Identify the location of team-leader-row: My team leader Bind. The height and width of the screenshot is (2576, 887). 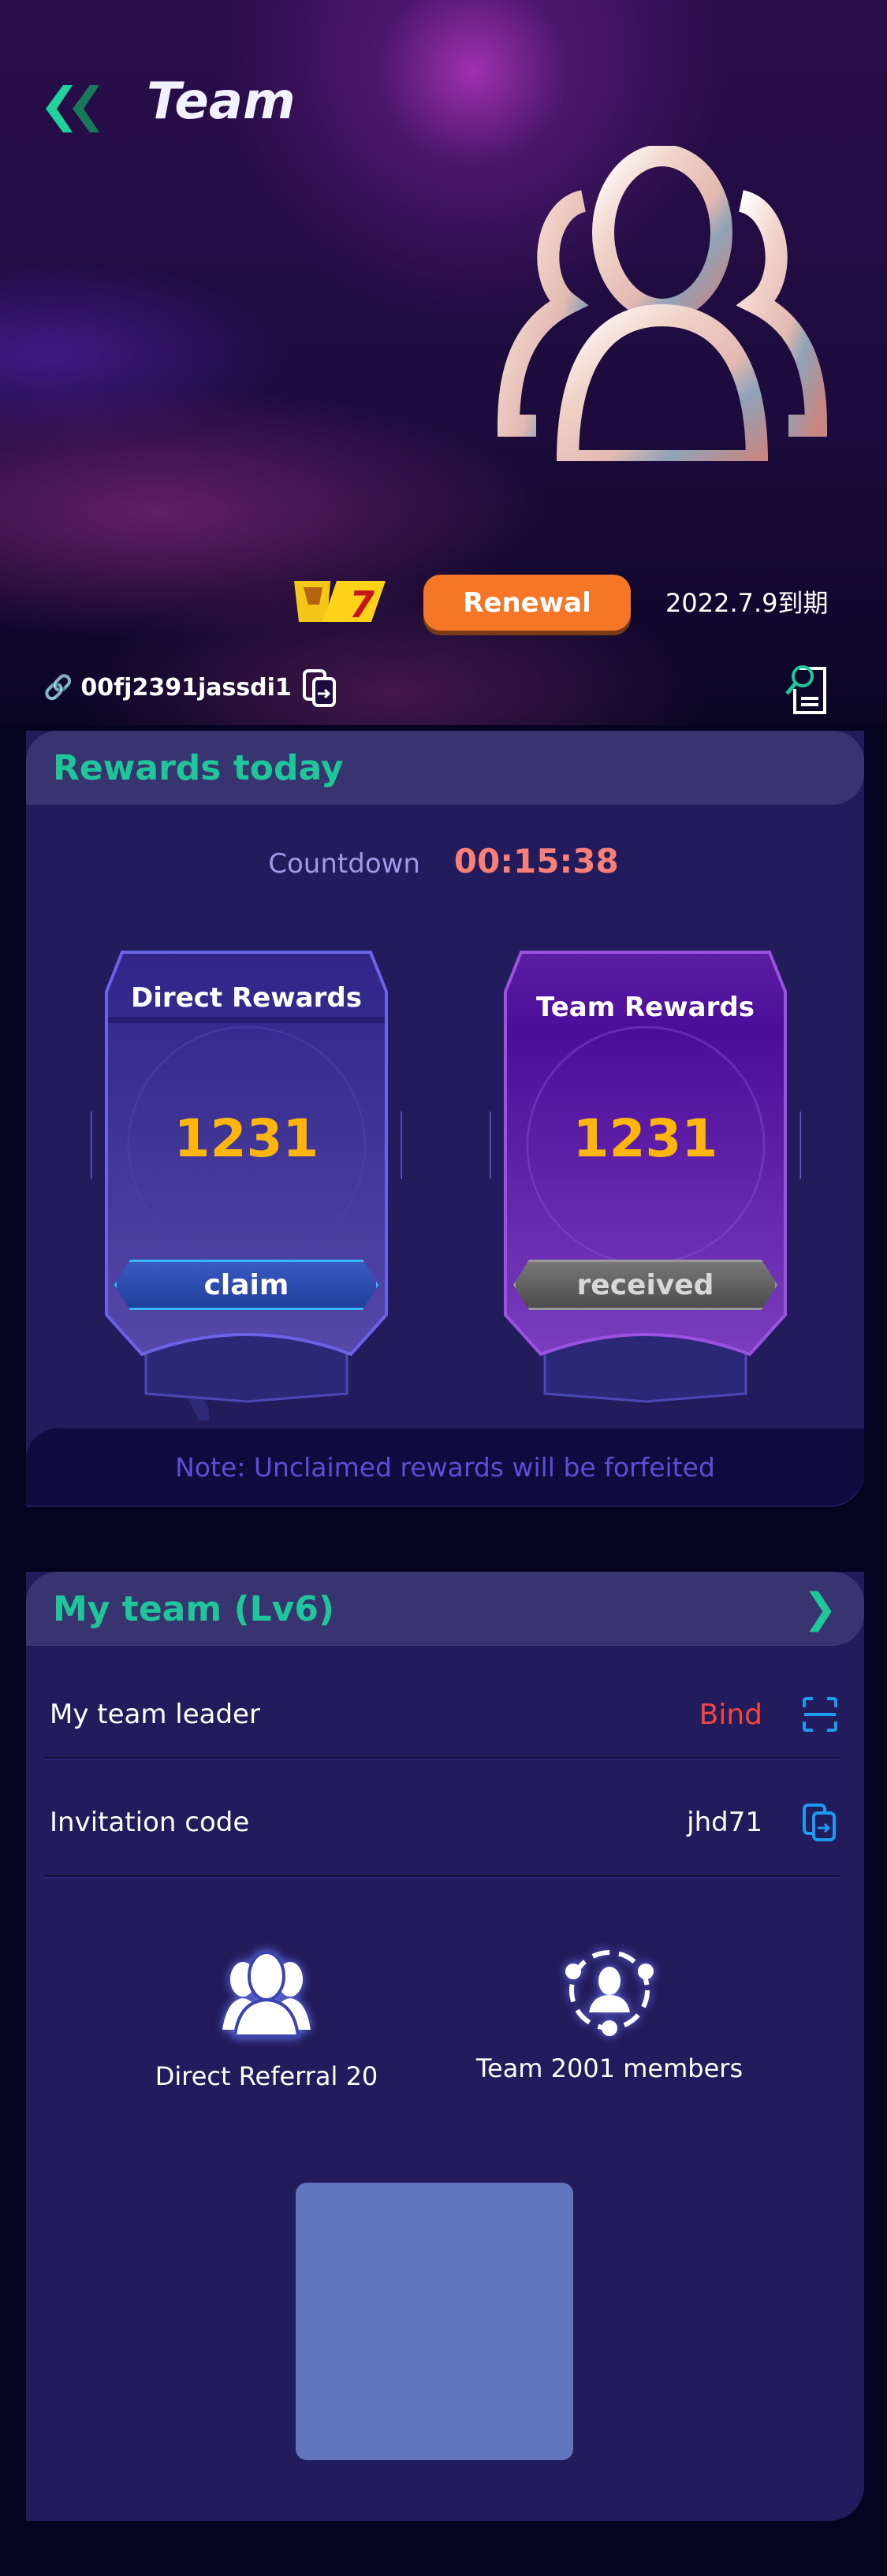
(444, 1714).